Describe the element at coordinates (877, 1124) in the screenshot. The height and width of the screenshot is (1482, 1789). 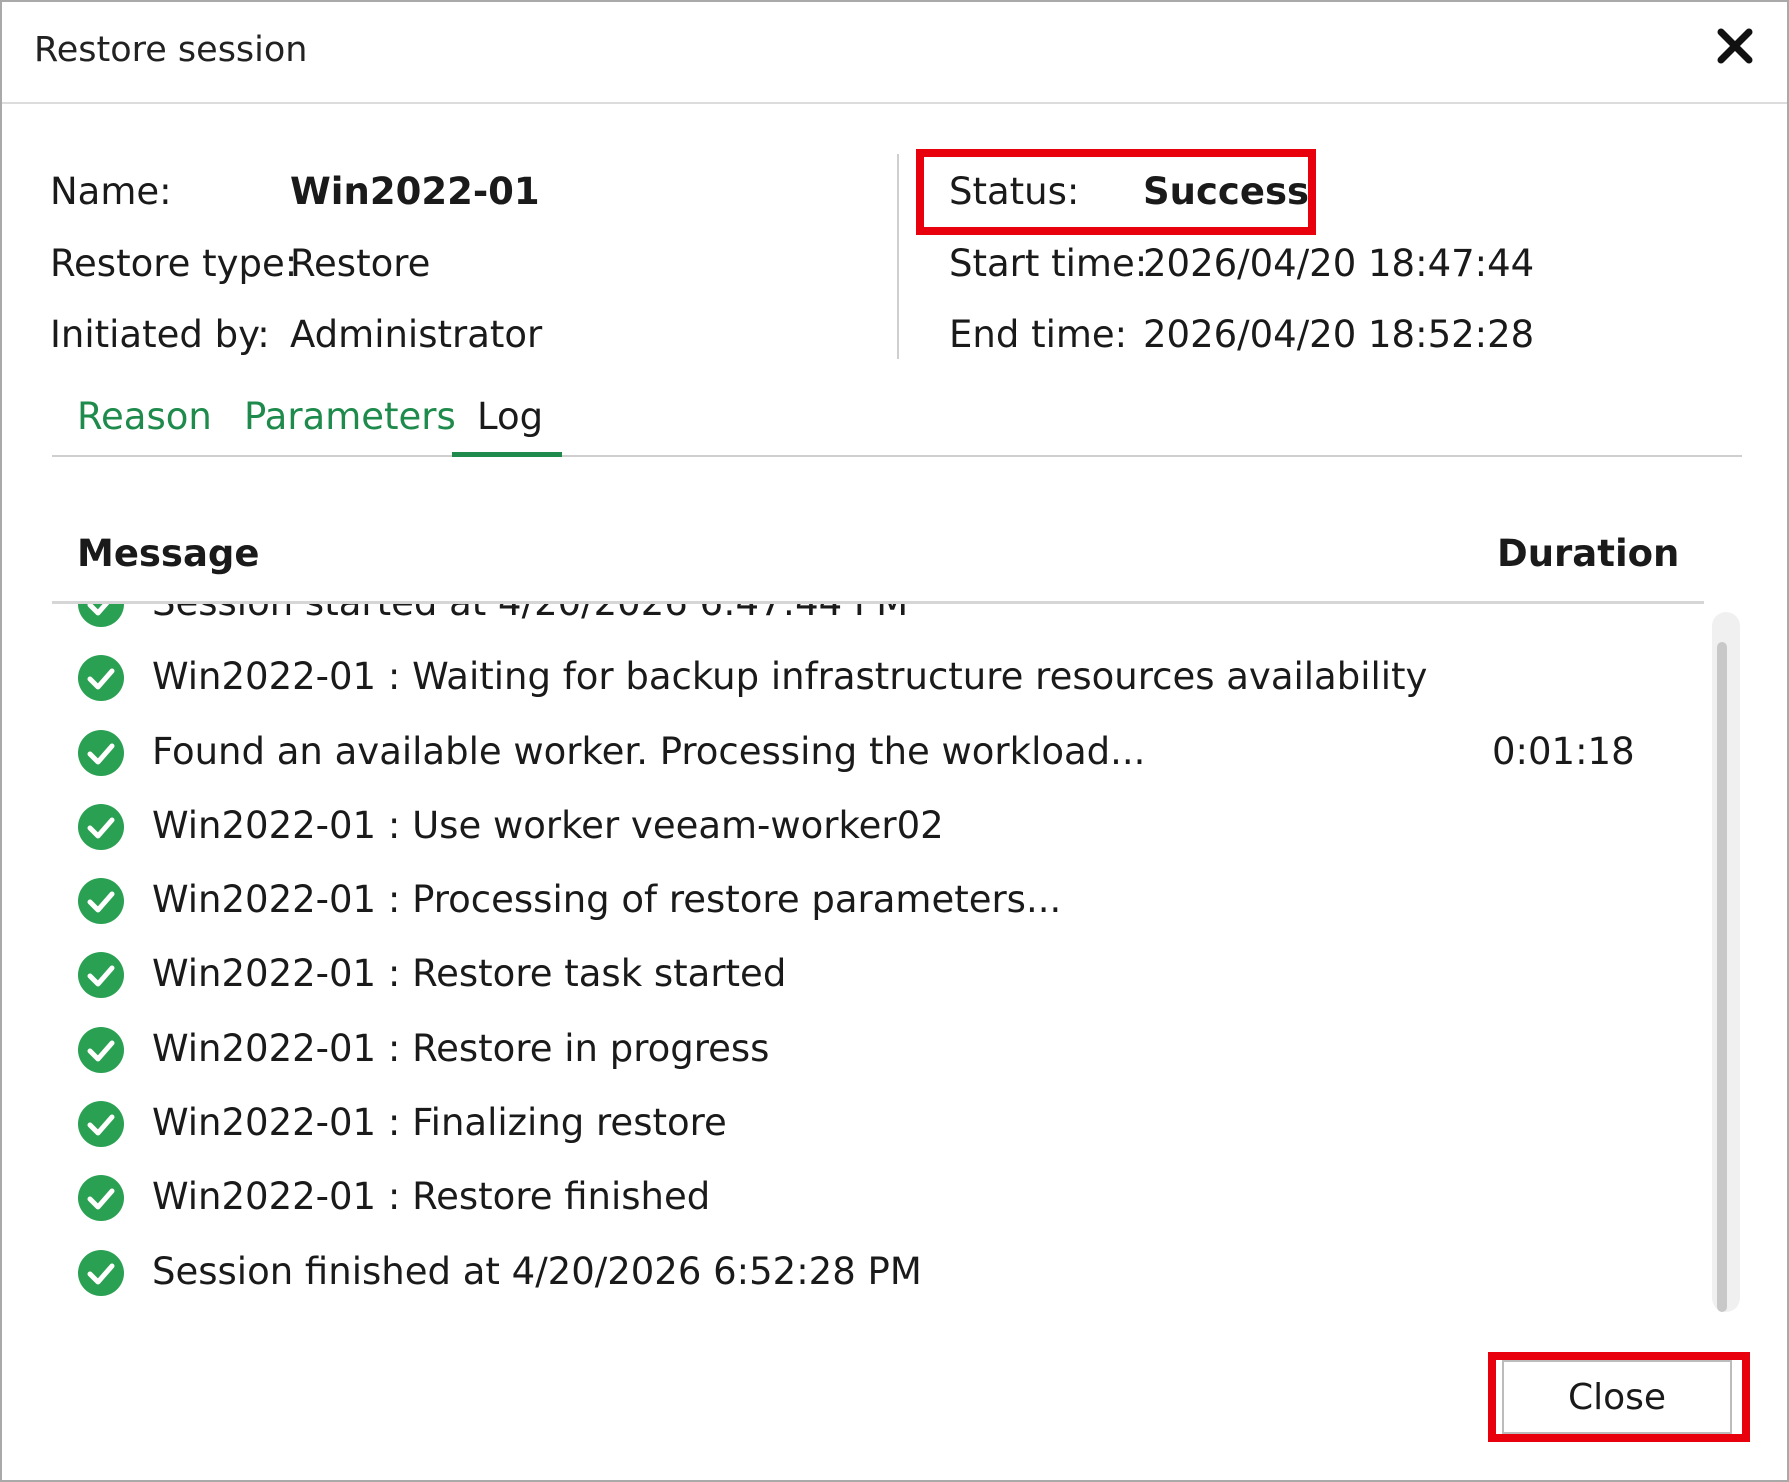
I see `log-row: Win2022-01 : Finalizing restore` at that location.